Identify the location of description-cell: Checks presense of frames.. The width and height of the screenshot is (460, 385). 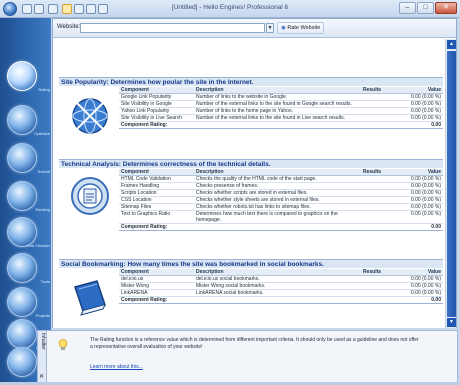
(277, 186).